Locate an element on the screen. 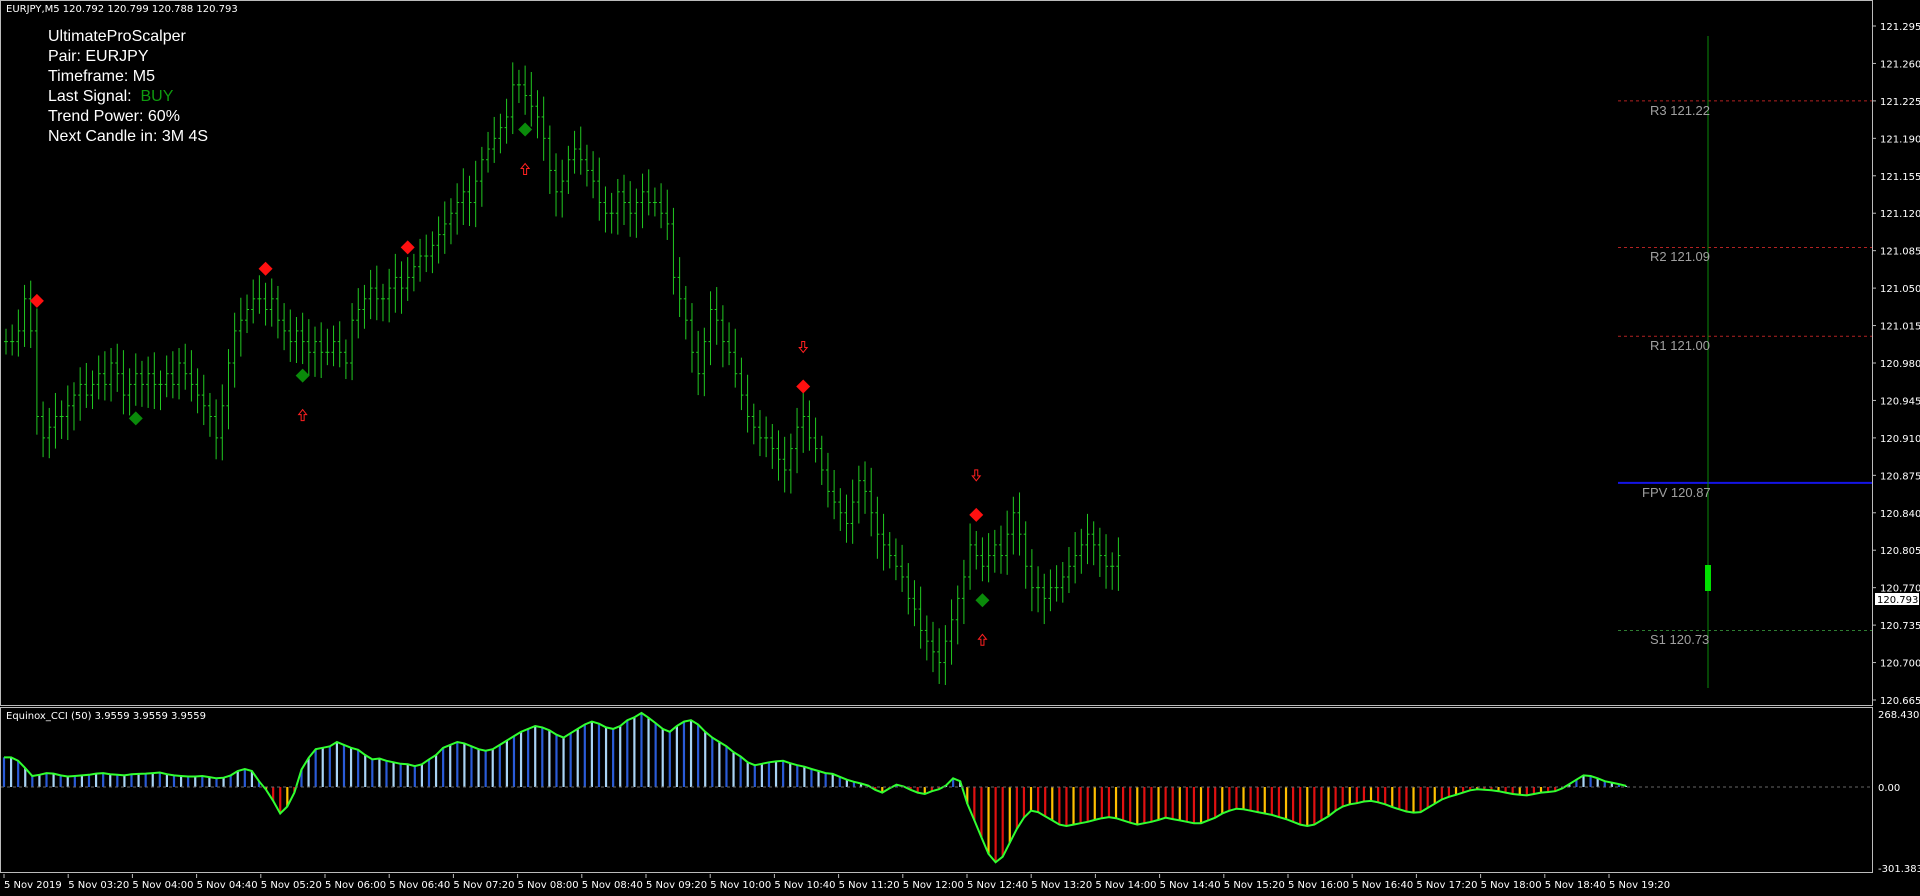 This screenshot has height=896, width=1920. price-tick-label: 120.875 is located at coordinates (1900, 476).